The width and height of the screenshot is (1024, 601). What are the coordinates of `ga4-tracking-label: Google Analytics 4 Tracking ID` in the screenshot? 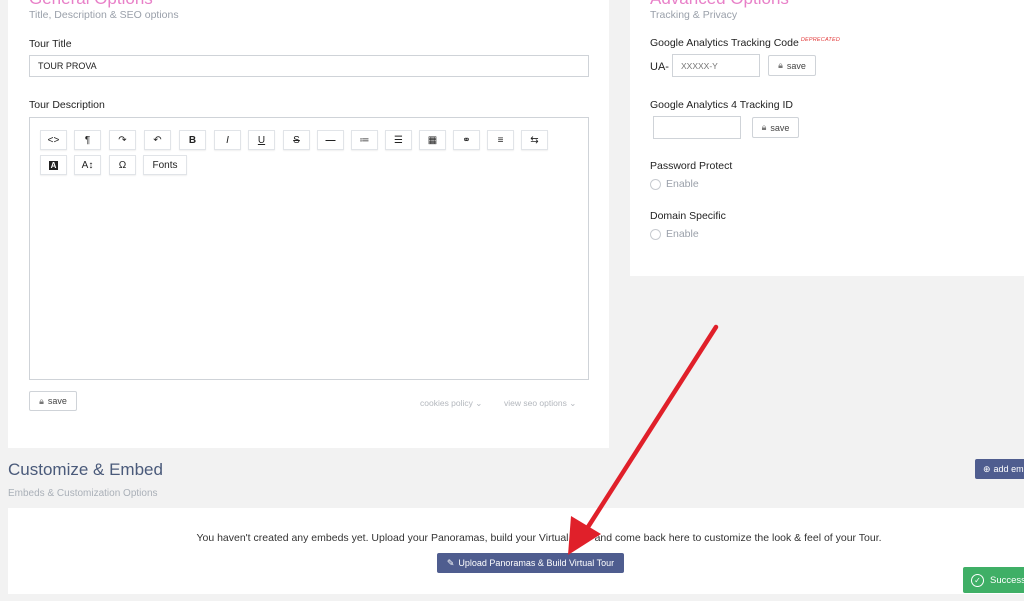 It's located at (721, 105).